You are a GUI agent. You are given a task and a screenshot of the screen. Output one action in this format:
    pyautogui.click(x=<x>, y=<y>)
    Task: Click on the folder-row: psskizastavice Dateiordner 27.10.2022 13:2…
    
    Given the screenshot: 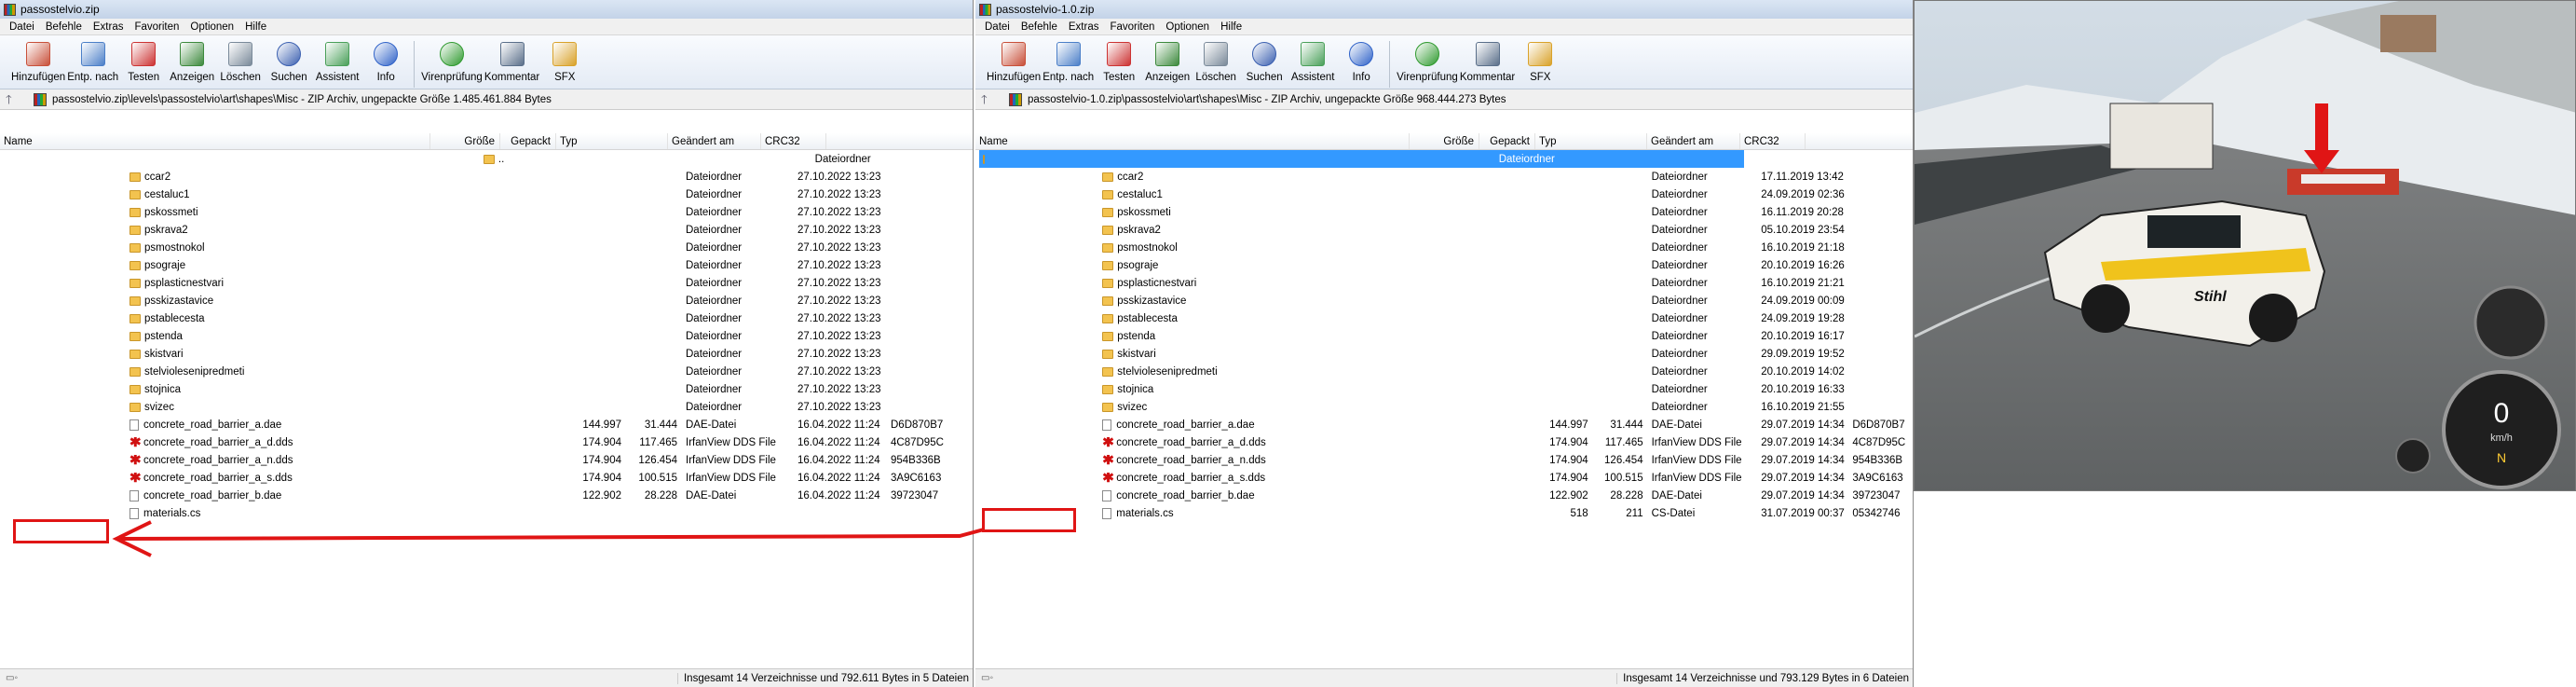 What is the action you would take?
    pyautogui.click(x=486, y=300)
    